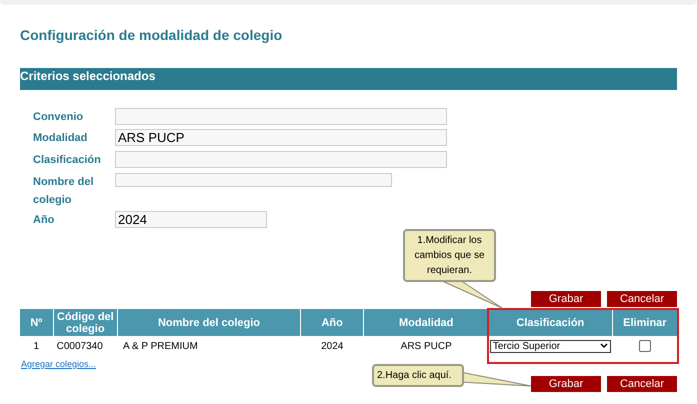 The image size is (697, 404). What do you see at coordinates (604, 346) in the screenshot?
I see `chevron-down-icon` at bounding box center [604, 346].